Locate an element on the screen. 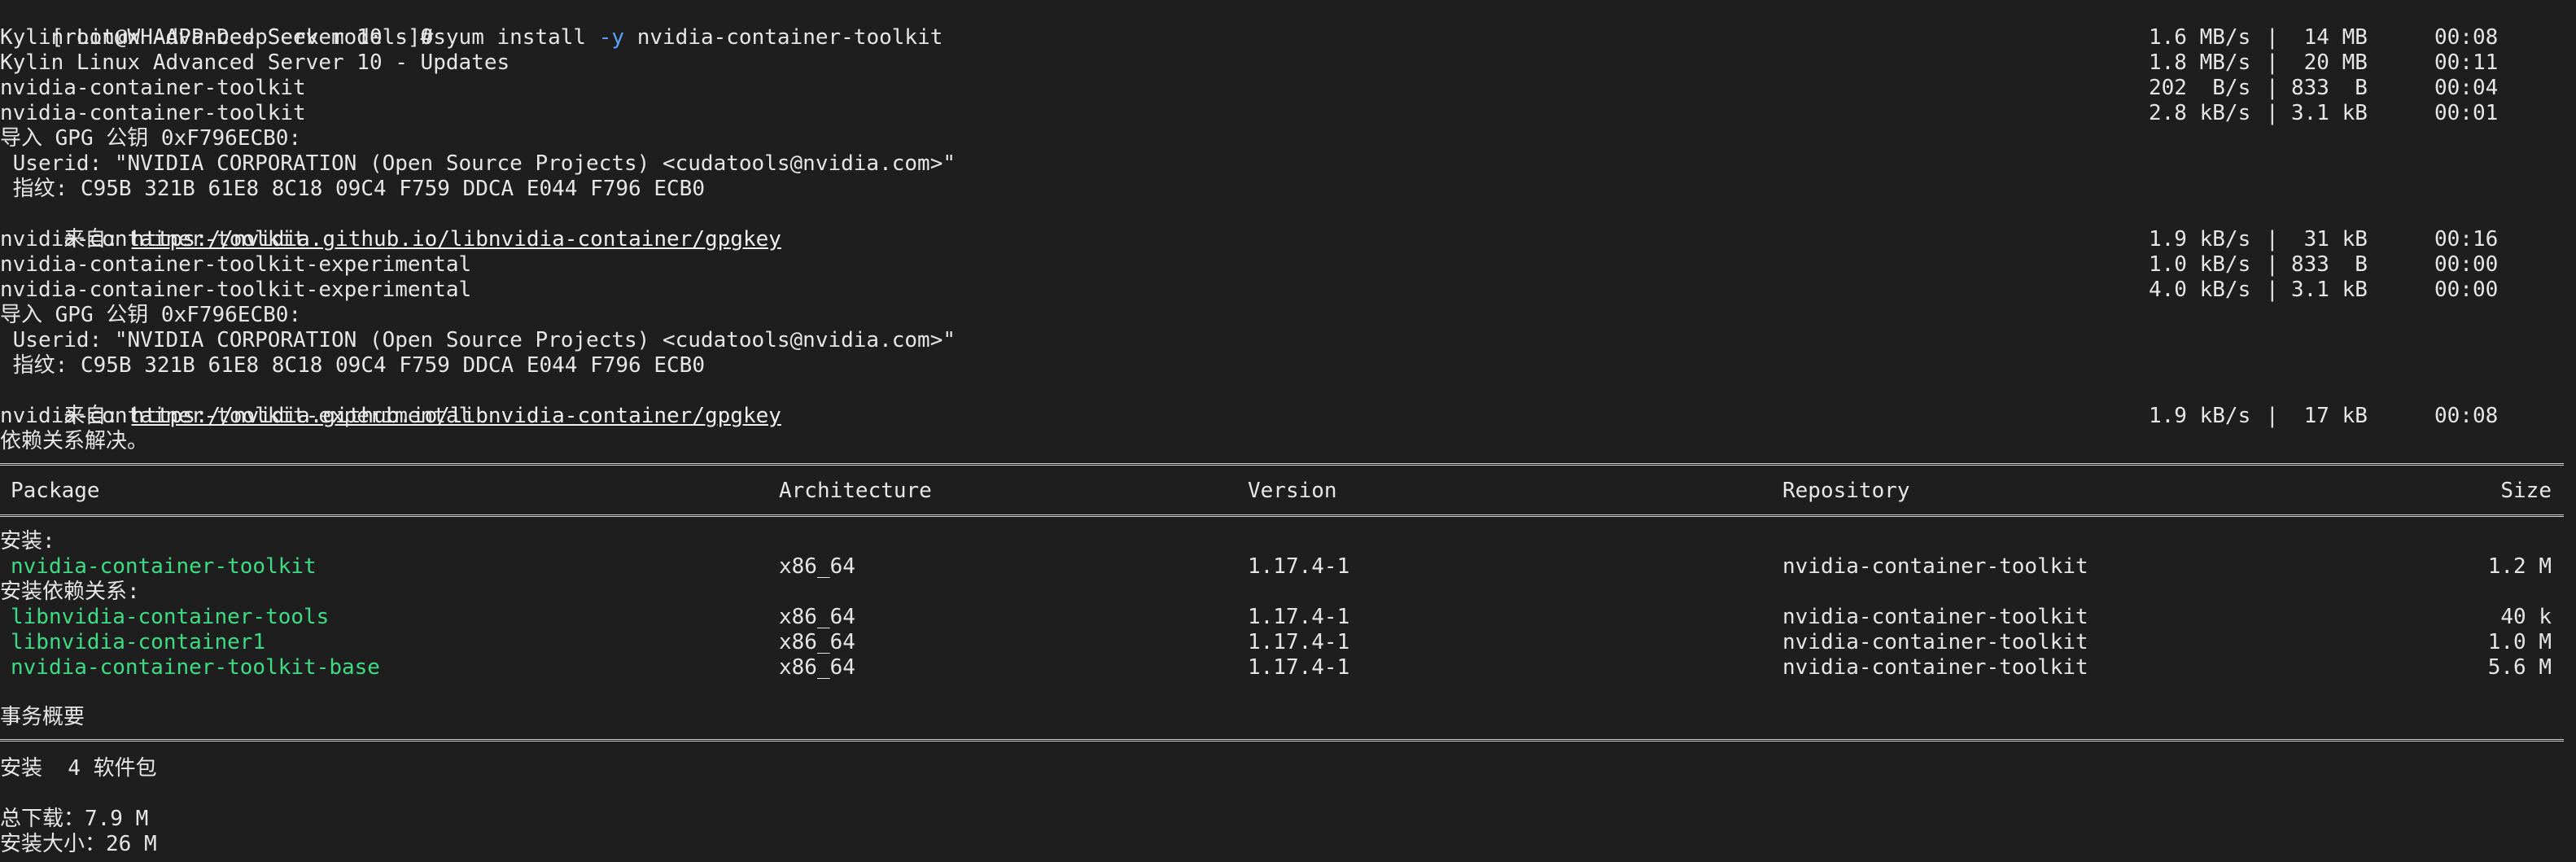 The height and width of the screenshot is (862, 2576). repo-time: 00:11 is located at coordinates (2466, 62).